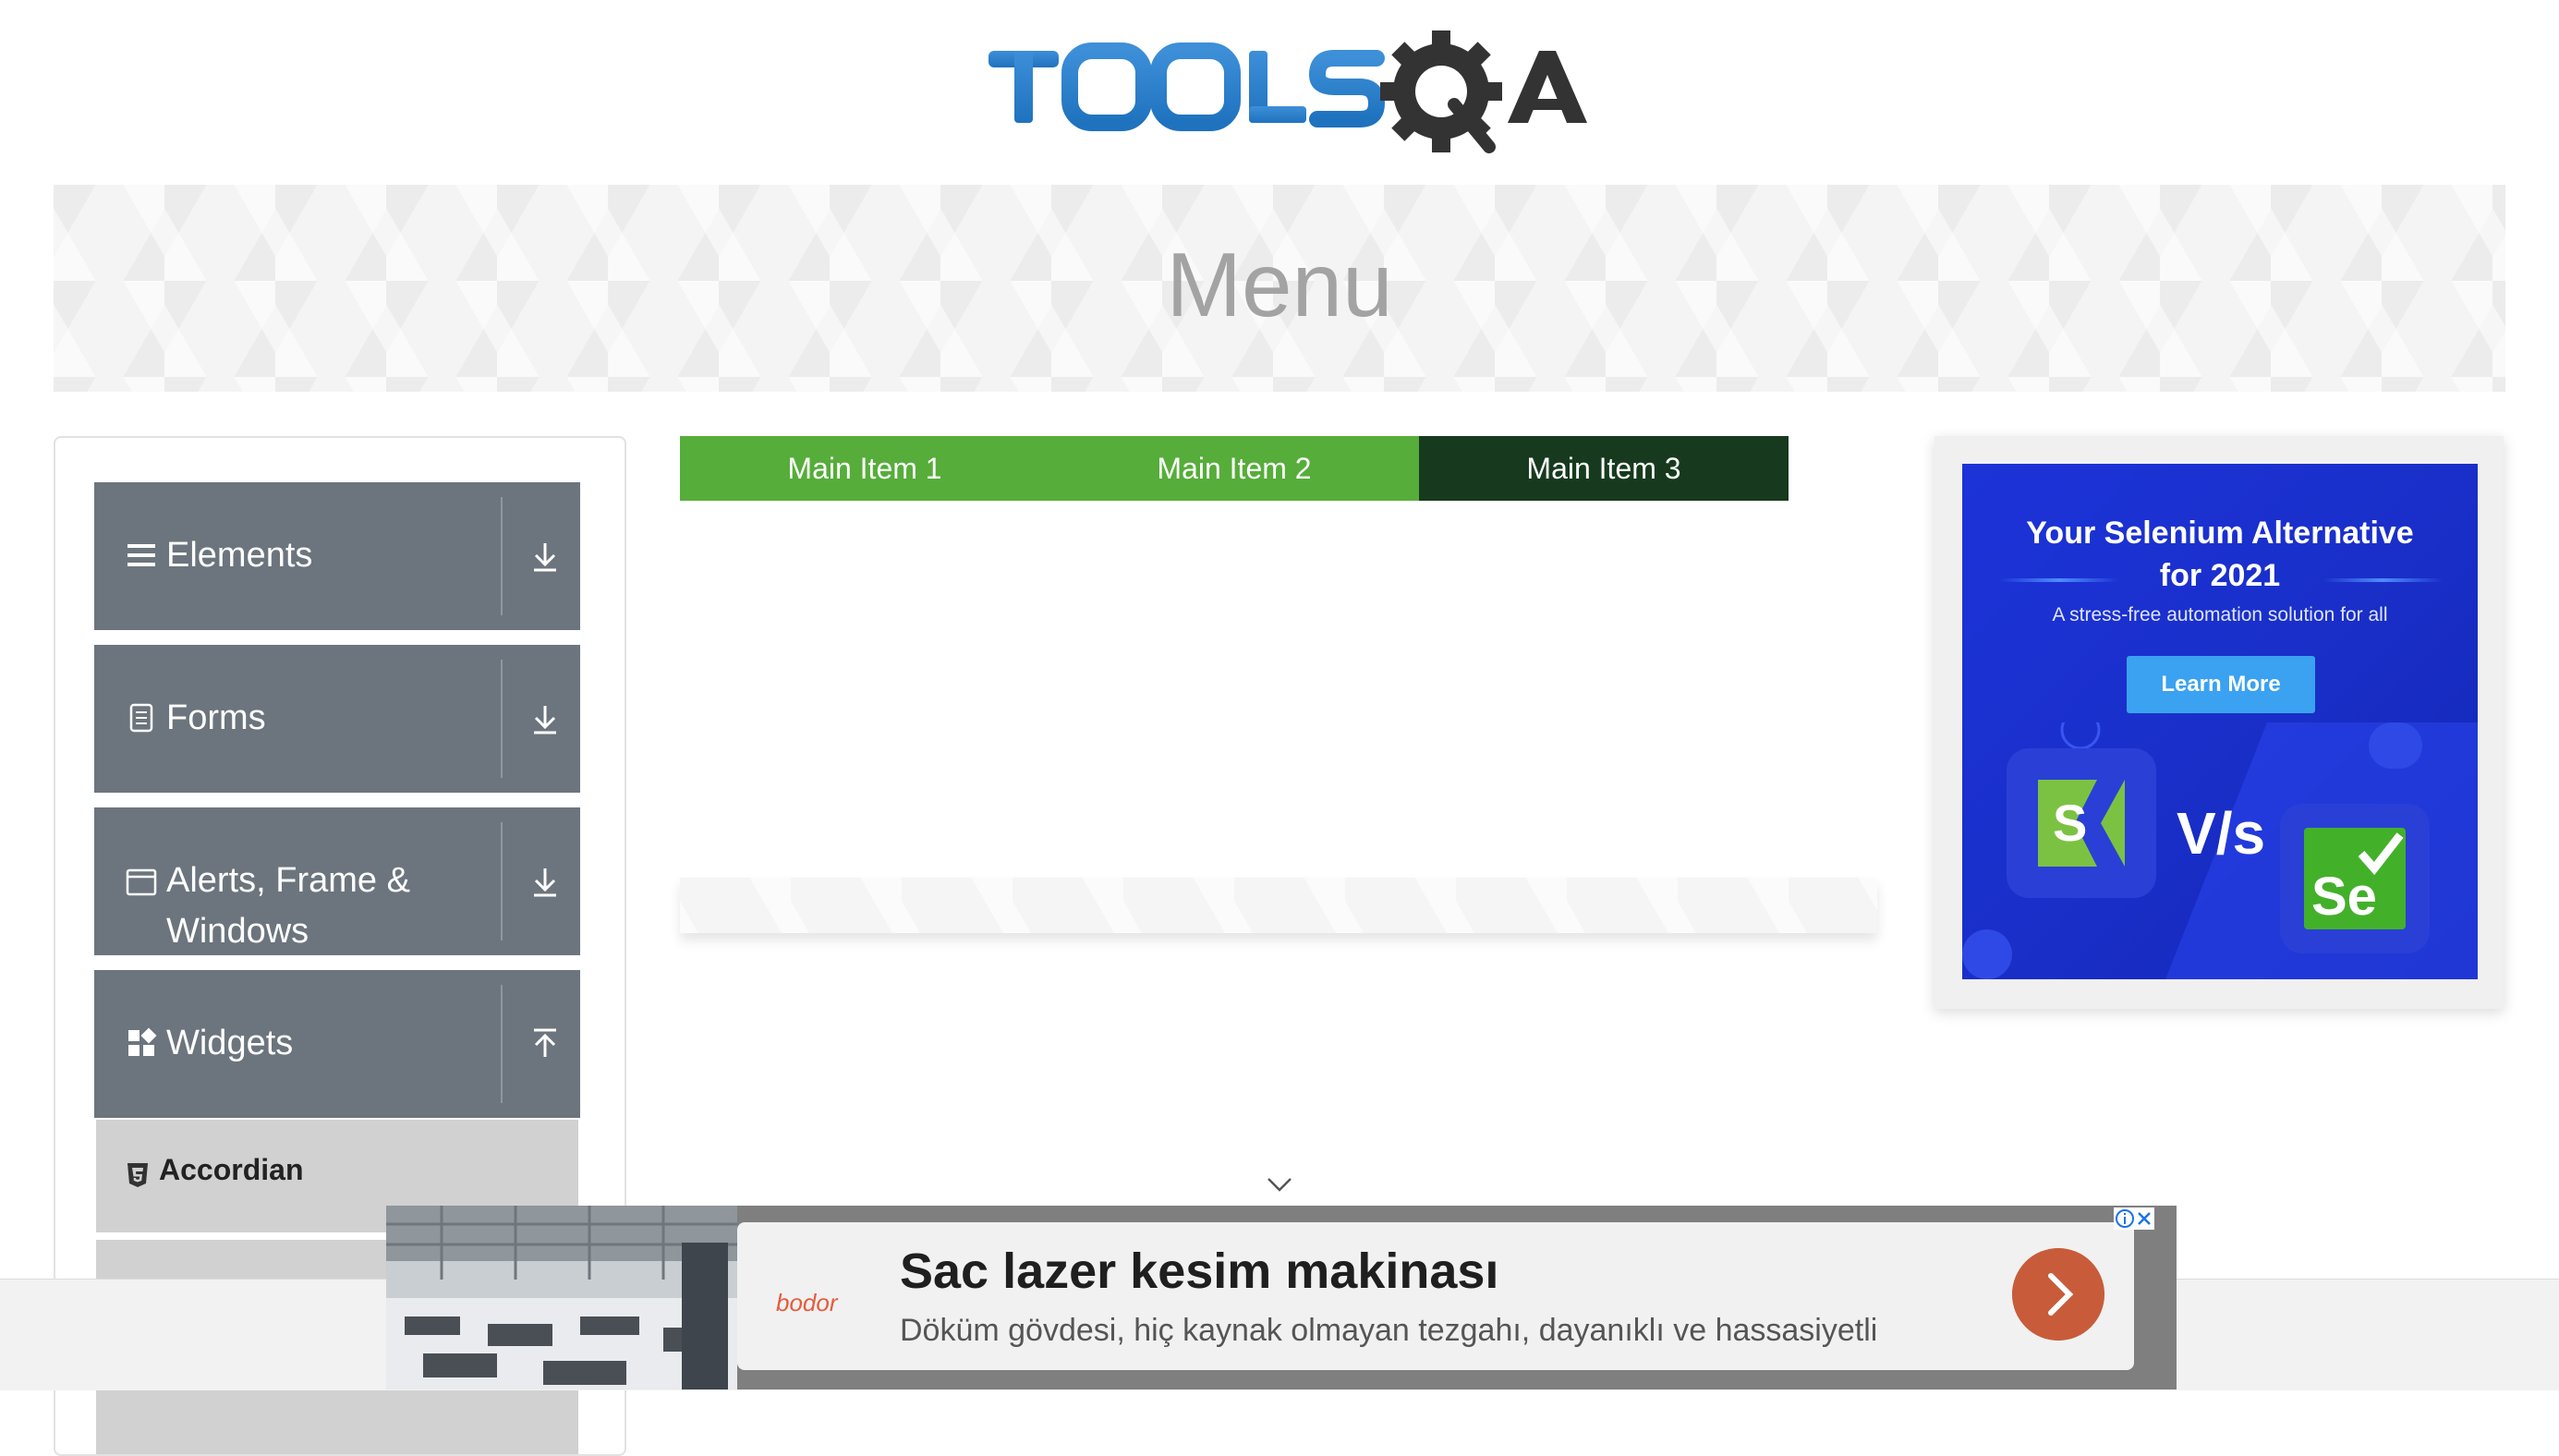  What do you see at coordinates (142, 1041) in the screenshot?
I see `widgets-icon` at bounding box center [142, 1041].